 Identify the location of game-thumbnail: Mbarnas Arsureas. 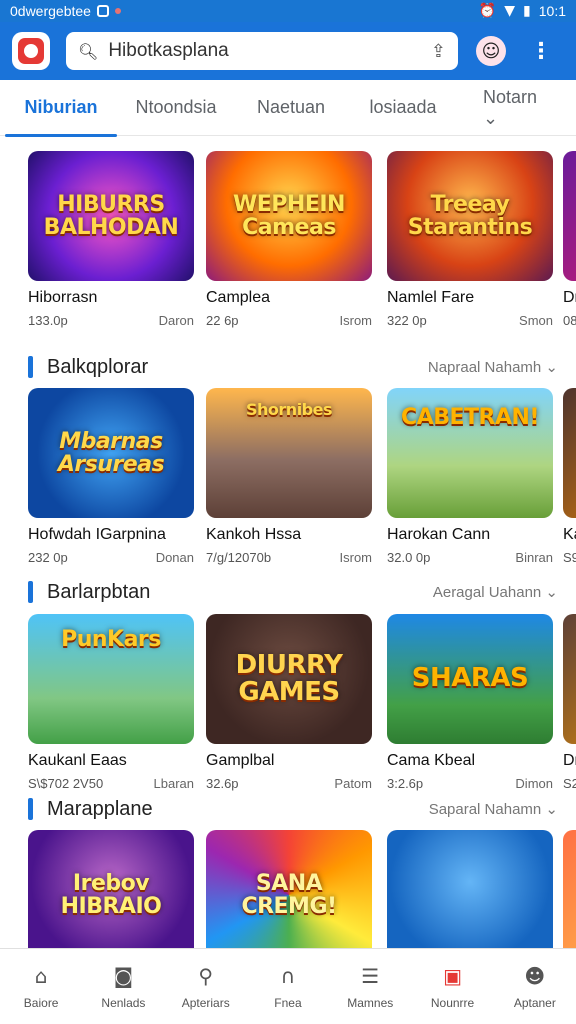
(111, 453).